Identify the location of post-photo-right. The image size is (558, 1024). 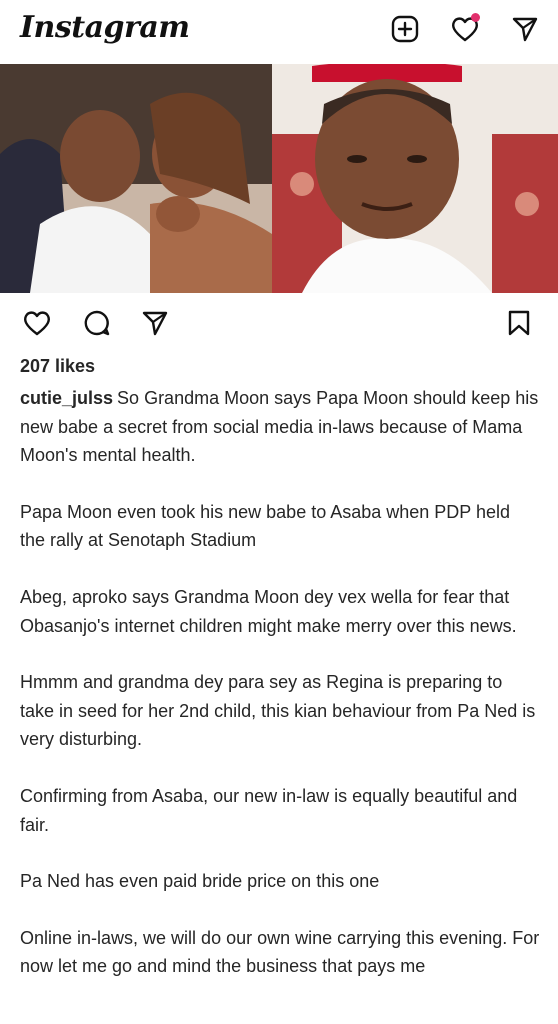
(415, 178).